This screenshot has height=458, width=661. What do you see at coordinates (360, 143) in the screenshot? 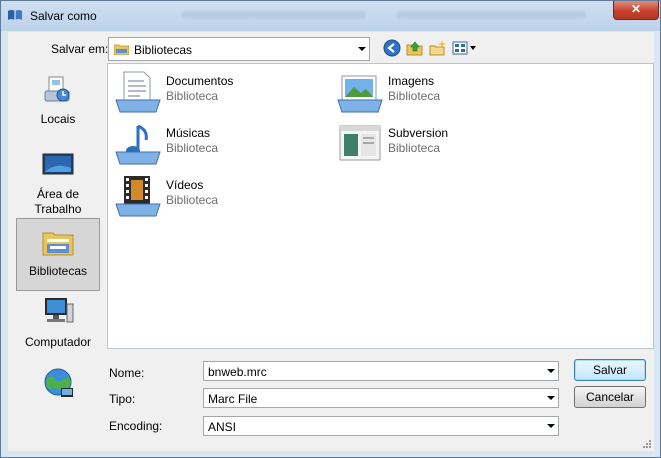
I see `subversion-library-icon` at bounding box center [360, 143].